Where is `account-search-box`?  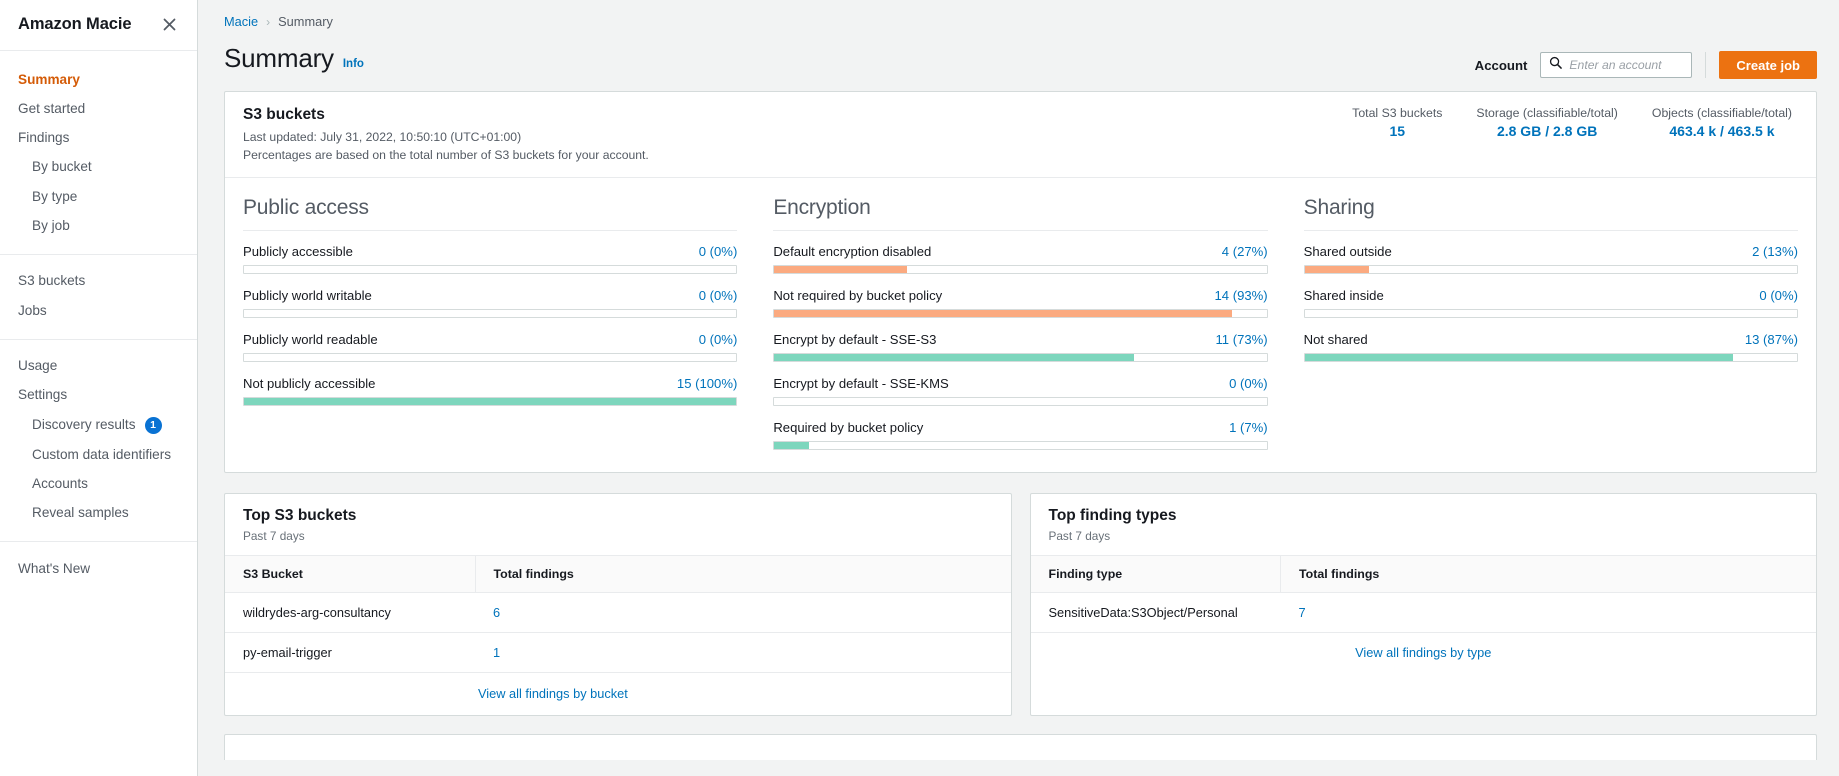 account-search-box is located at coordinates (1616, 65).